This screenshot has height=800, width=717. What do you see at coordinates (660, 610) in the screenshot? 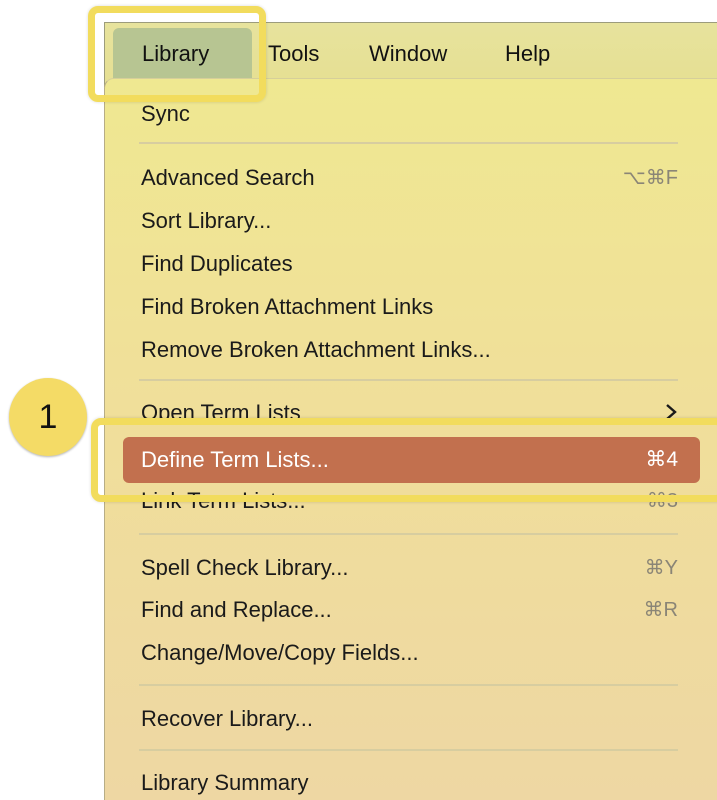
I see `shortcut-find-and-replace: ⌘R` at bounding box center [660, 610].